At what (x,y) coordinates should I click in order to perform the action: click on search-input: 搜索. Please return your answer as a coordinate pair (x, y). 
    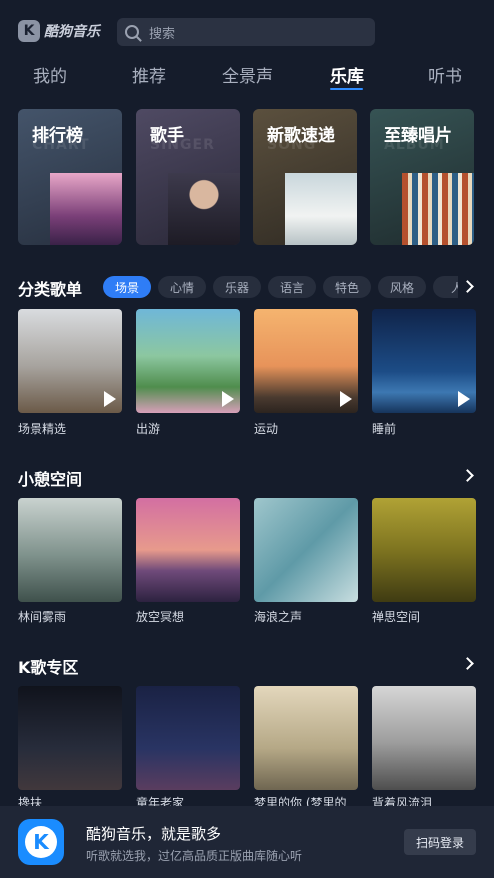
    Looking at the image, I should click on (246, 32).